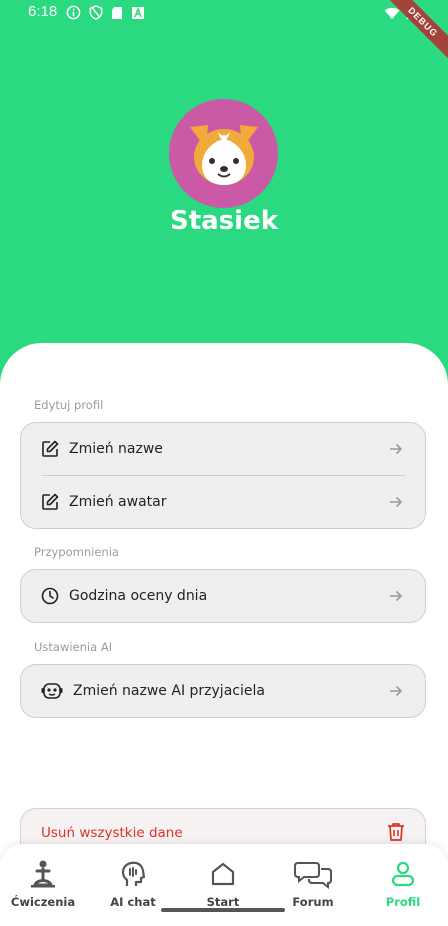 The width and height of the screenshot is (448, 926). Describe the element at coordinates (73, 647) in the screenshot. I see `section-label-ai-settings: Ustawienia AI` at that location.